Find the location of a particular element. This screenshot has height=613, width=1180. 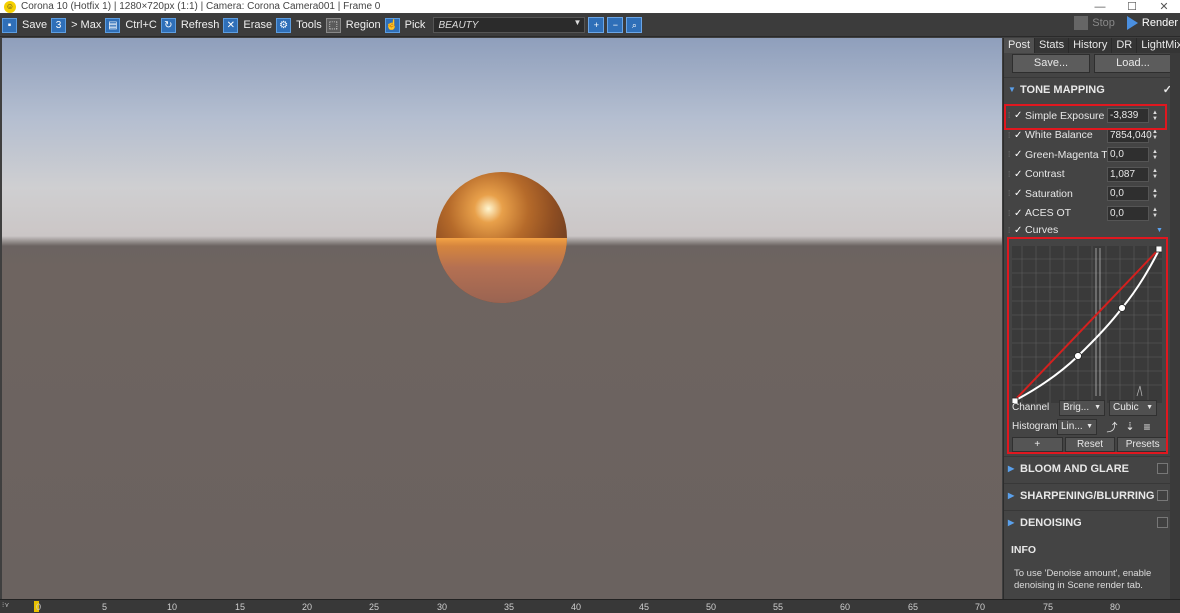

save-button: ▪ Save is located at coordinates (24, 25).